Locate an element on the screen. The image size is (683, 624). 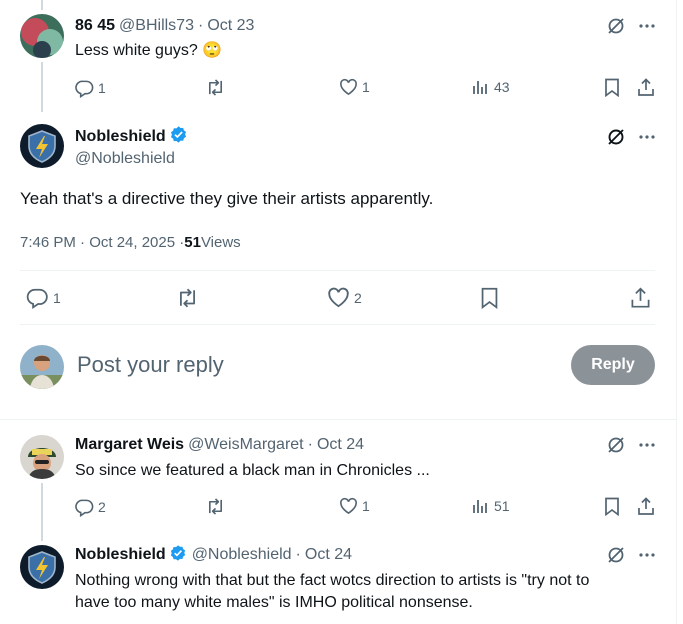
tweet-timestamp: 7:46 PM · Oct 24, 2025 · is located at coordinates (102, 242).